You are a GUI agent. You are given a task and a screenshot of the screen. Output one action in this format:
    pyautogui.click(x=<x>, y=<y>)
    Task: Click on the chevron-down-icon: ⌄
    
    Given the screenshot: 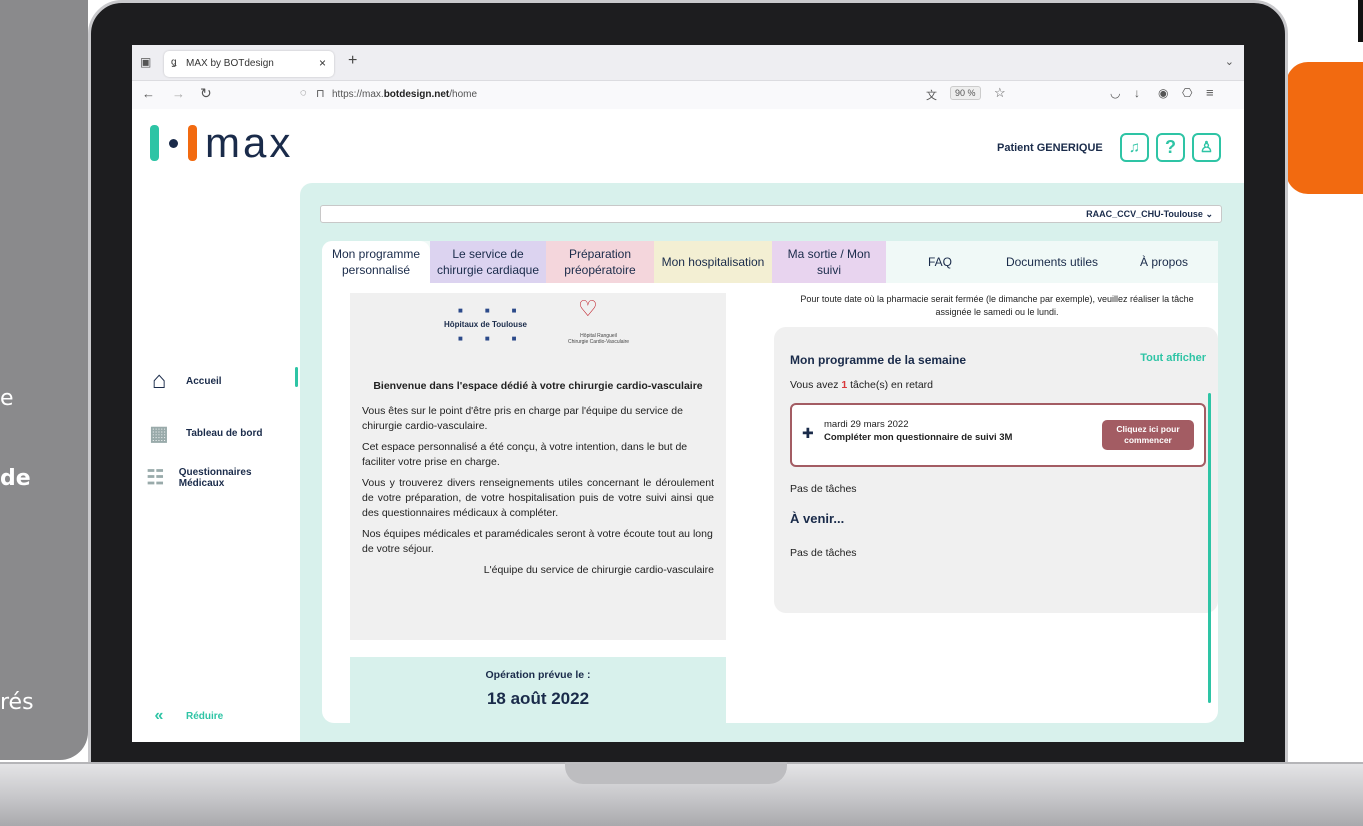 What is the action you would take?
    pyautogui.click(x=1209, y=214)
    